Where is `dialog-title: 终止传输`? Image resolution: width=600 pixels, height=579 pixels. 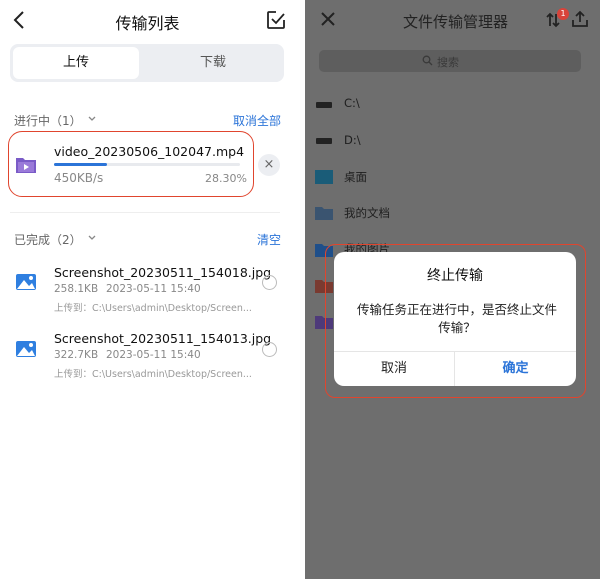
dialog-title: 终止传输 is located at coordinates (455, 276).